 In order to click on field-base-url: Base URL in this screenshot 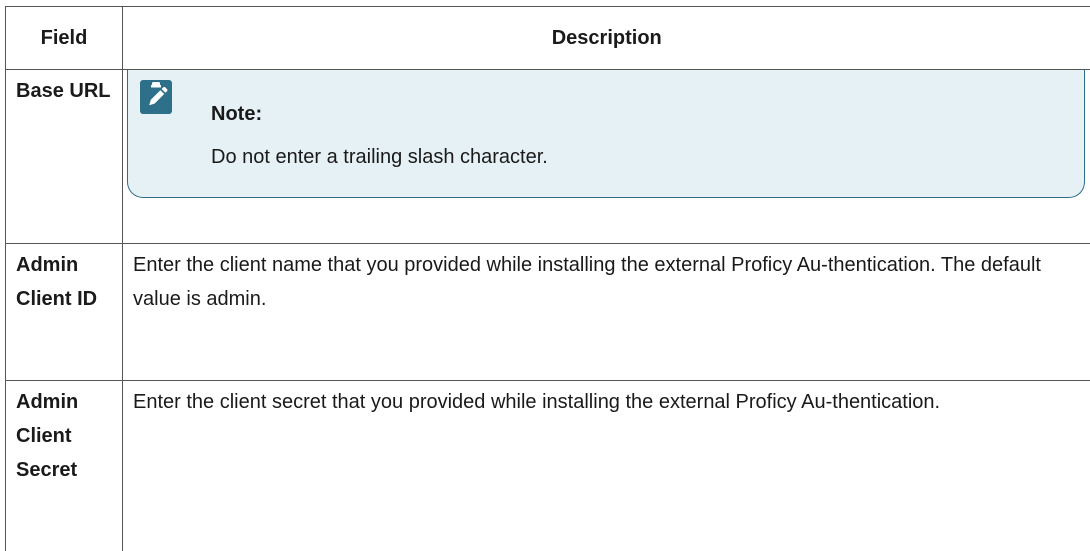, I will do `click(64, 157)`.